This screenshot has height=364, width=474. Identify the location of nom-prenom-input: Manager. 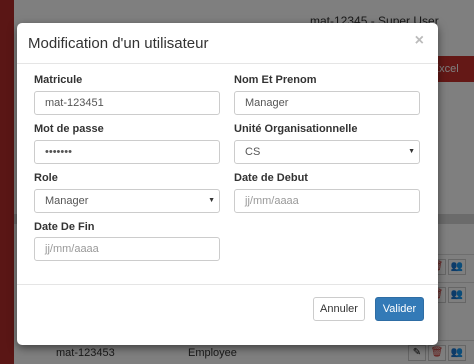
(327, 103).